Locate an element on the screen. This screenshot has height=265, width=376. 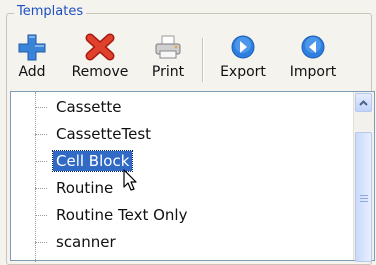
toolbar-separator is located at coordinates (203, 60).